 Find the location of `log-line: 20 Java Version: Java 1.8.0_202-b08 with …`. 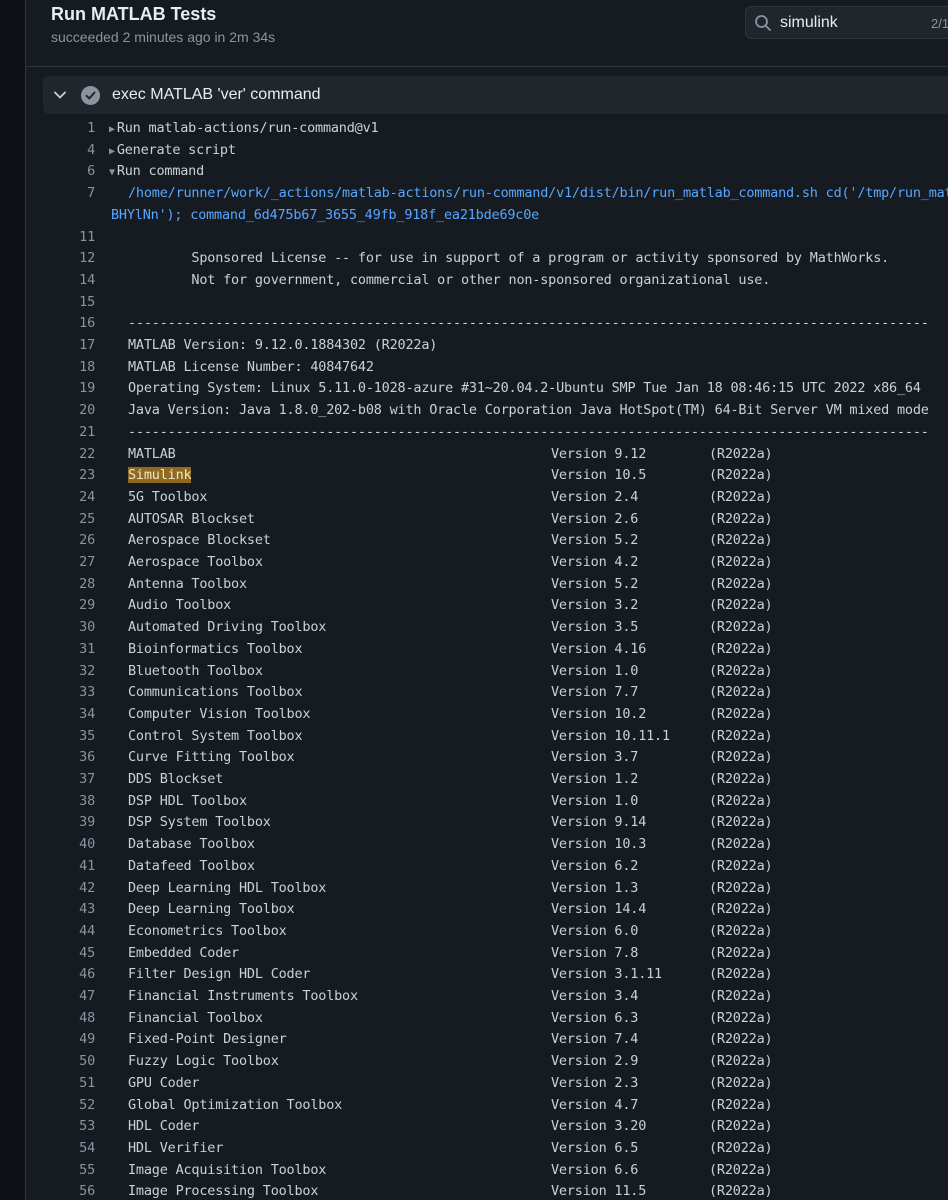

log-line: 20 Java Version: Java 1.8.0_202-b08 with … is located at coordinates (495, 411).